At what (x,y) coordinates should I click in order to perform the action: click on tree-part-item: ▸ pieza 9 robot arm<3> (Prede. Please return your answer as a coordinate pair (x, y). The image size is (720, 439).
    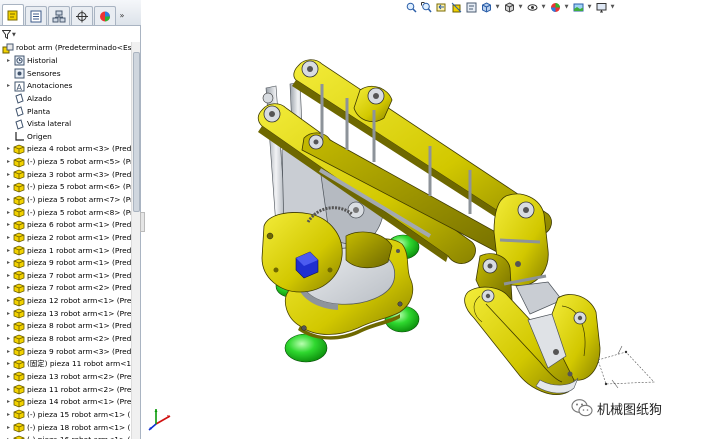
    Looking at the image, I should click on (65, 351).